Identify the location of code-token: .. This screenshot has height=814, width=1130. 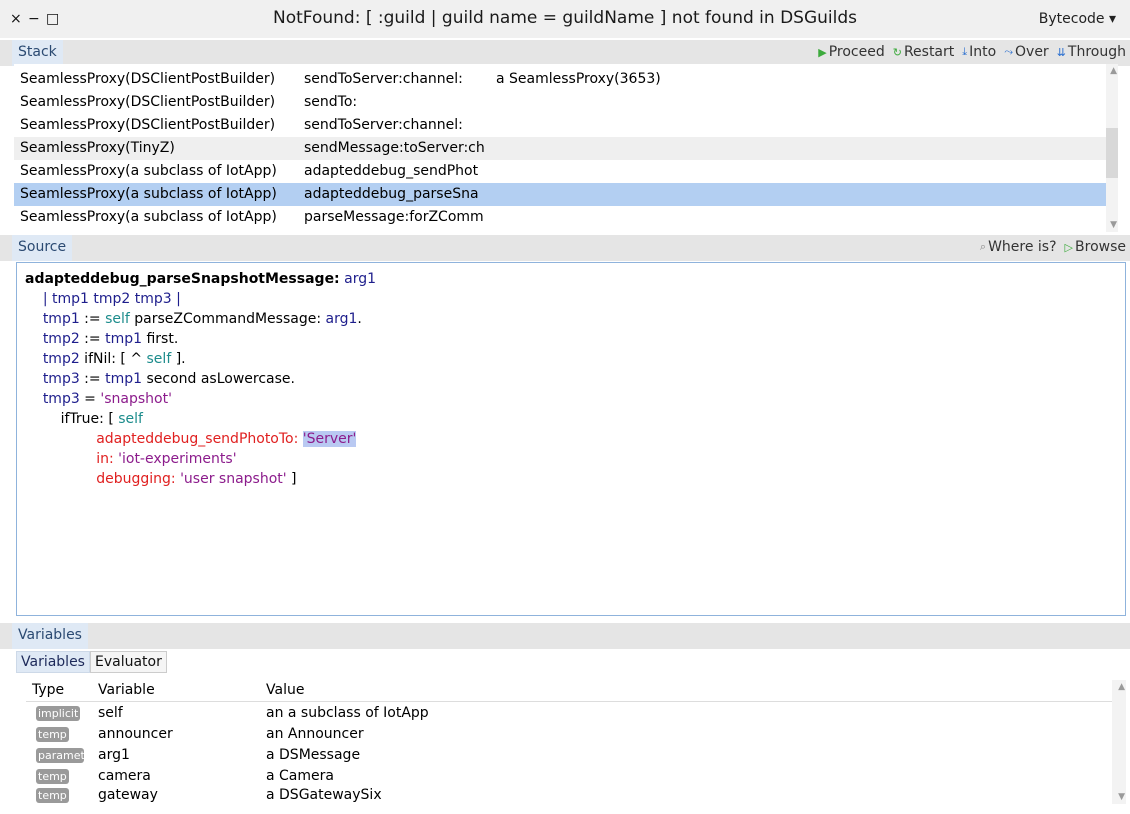
(359, 319).